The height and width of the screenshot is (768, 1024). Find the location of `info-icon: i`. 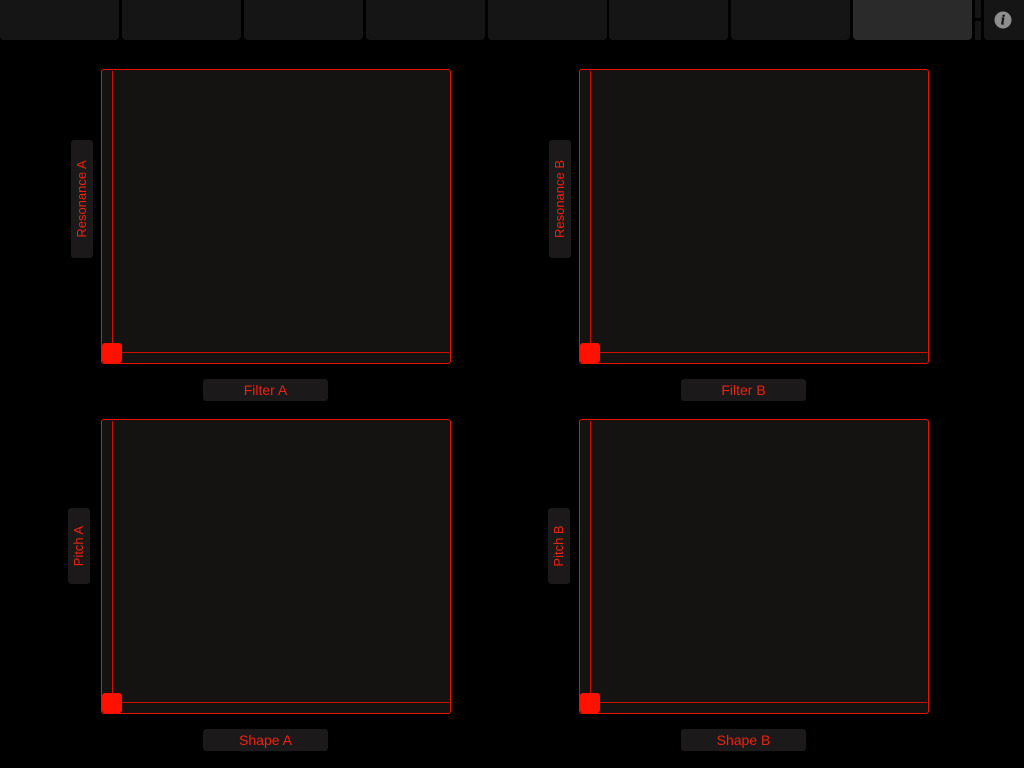

info-icon: i is located at coordinates (1003, 20).